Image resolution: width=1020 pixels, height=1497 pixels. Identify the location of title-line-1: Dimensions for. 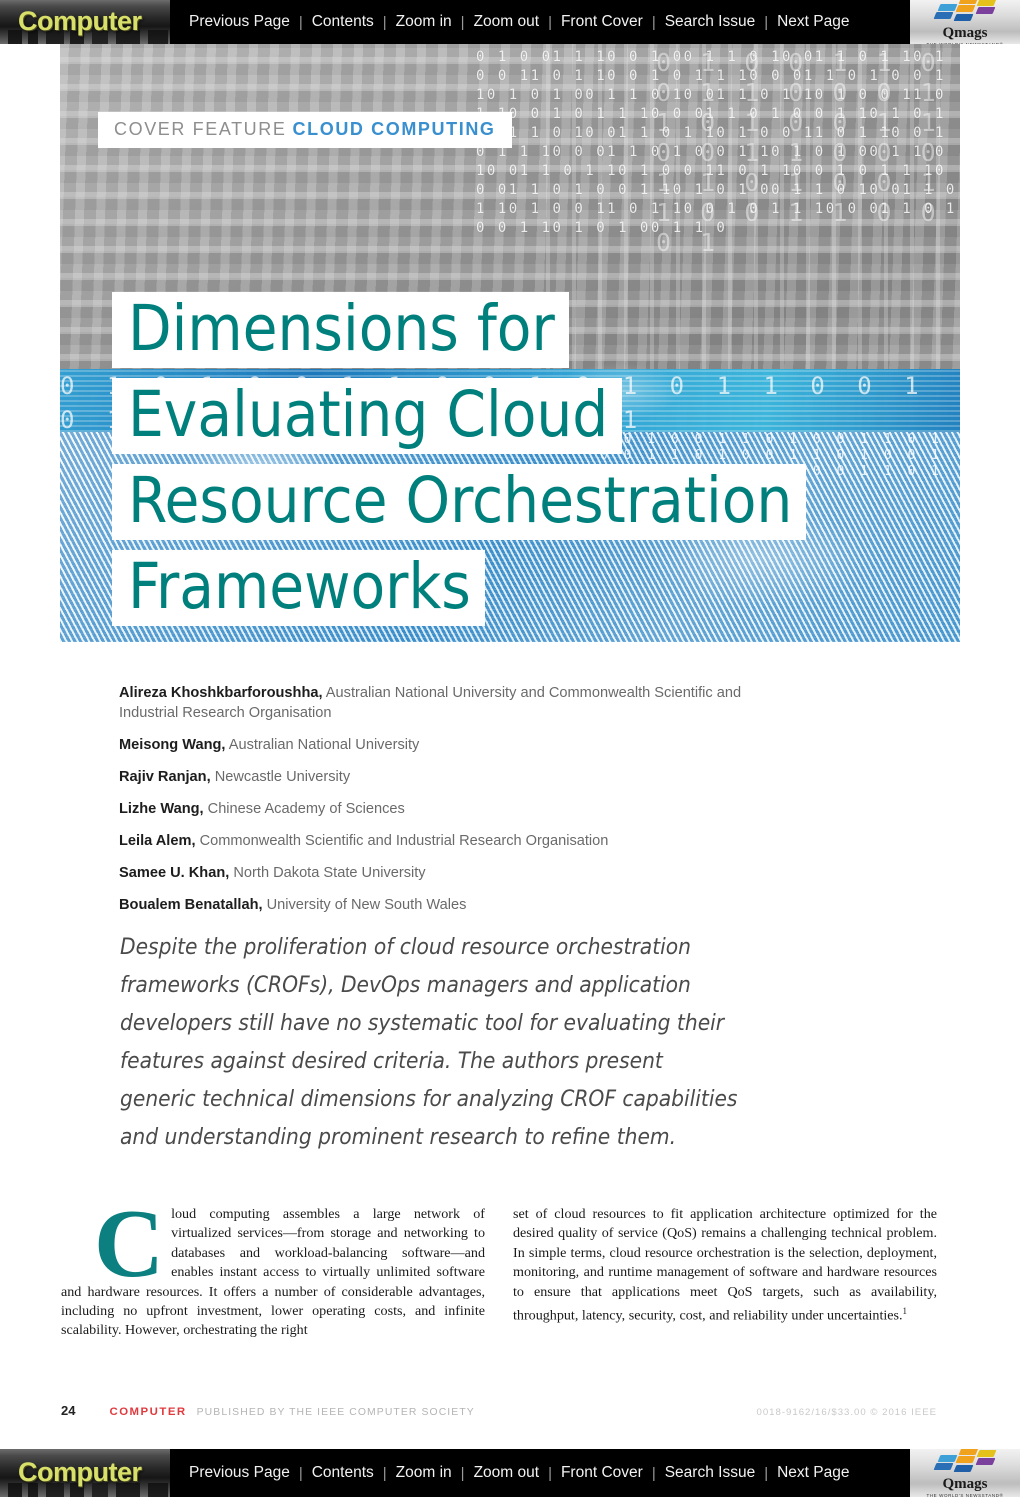
(340, 330).